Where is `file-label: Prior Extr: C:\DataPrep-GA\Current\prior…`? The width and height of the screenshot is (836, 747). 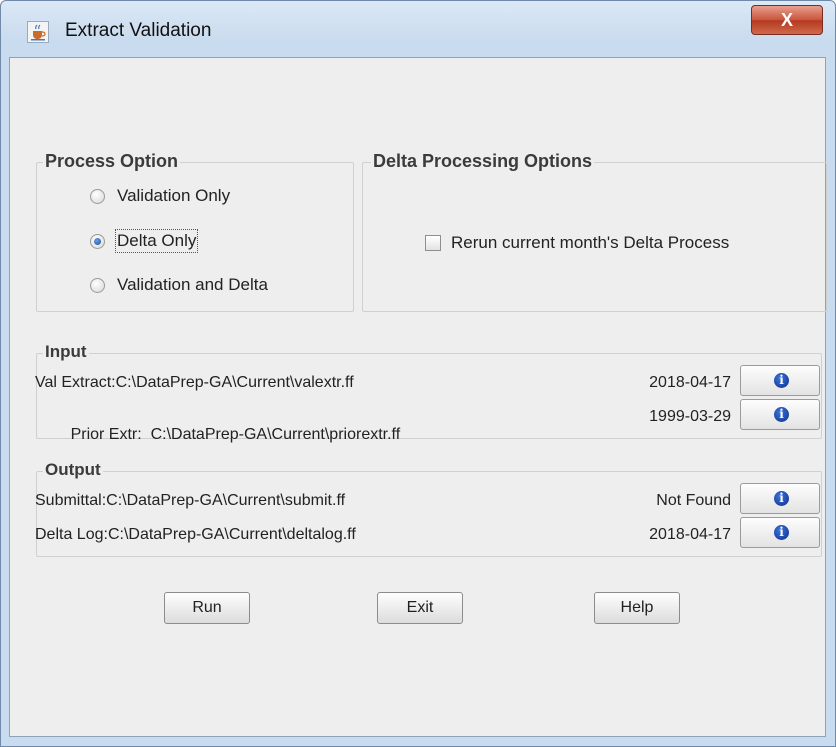
file-label: Prior Extr: C:\DataPrep-GA\Current\prior… is located at coordinates (235, 434).